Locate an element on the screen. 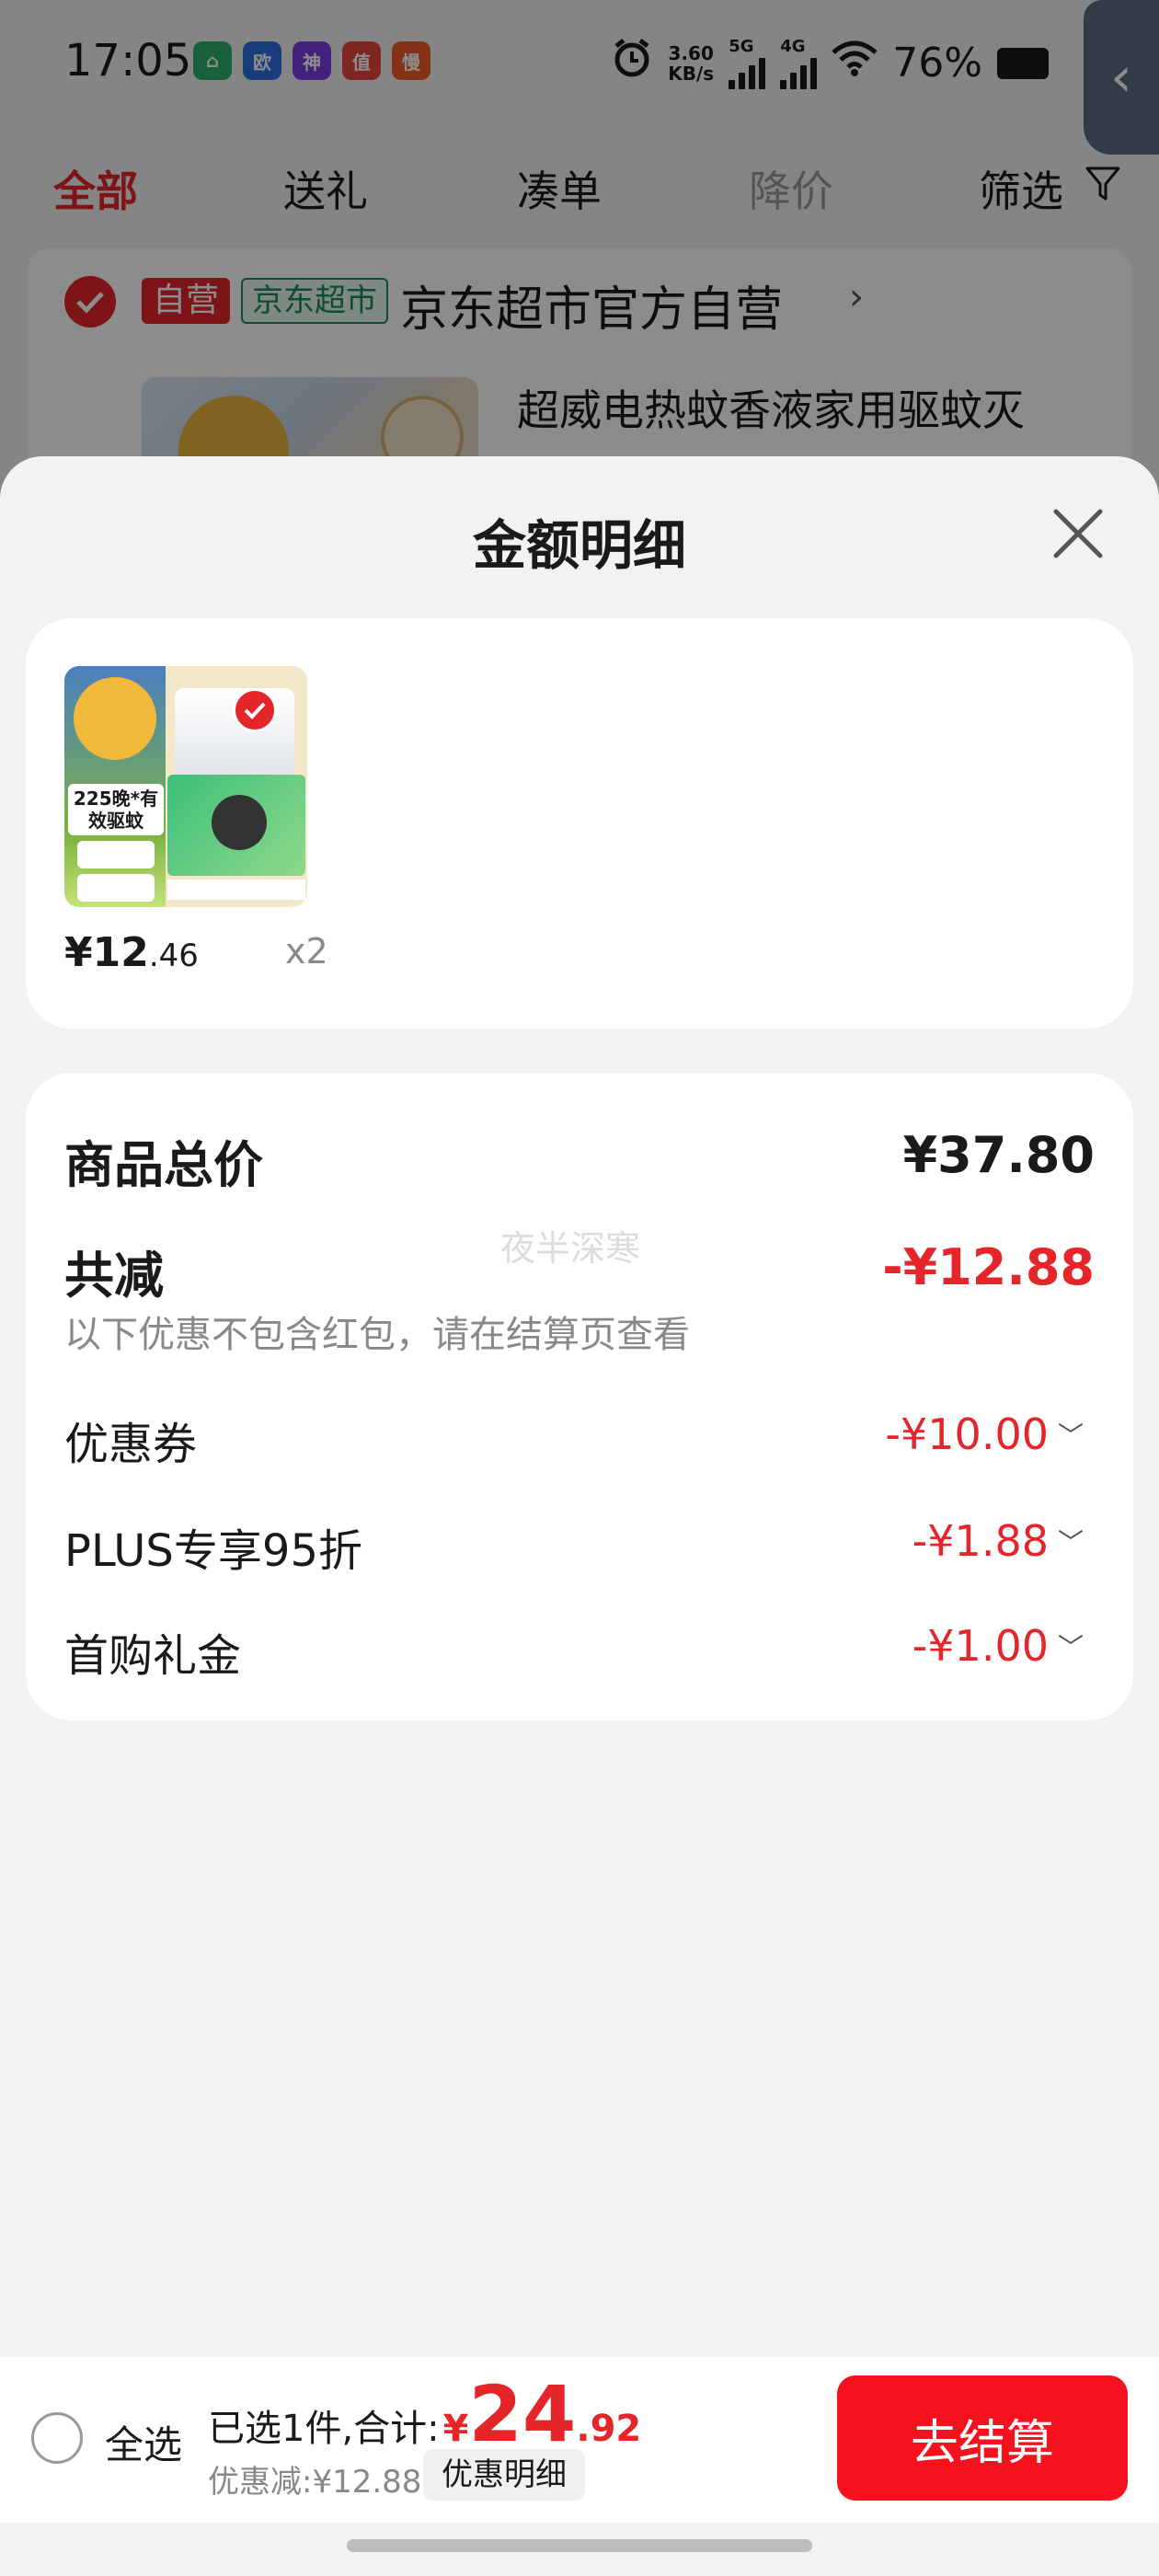  checkout-button: 去结算 is located at coordinates (982, 2438).